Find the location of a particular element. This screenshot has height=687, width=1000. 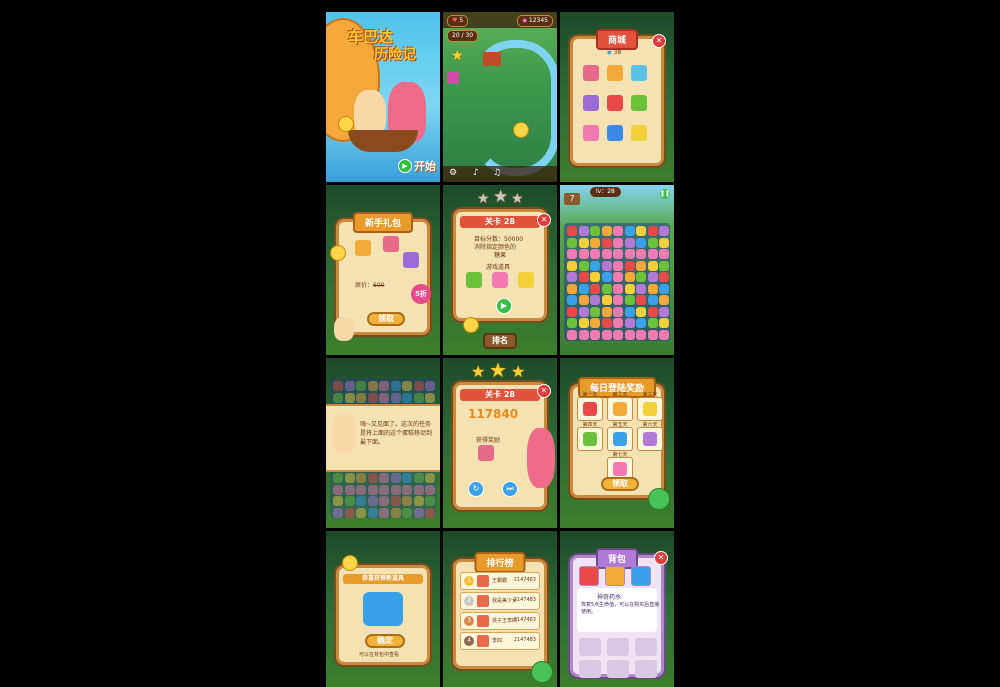

daily-day-4: 第四天 is located at coordinates (590, 436).